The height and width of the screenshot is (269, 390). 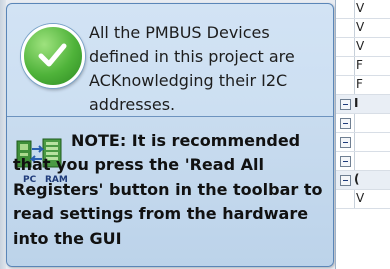 I want to click on section-label: I, so click(x=356, y=103).